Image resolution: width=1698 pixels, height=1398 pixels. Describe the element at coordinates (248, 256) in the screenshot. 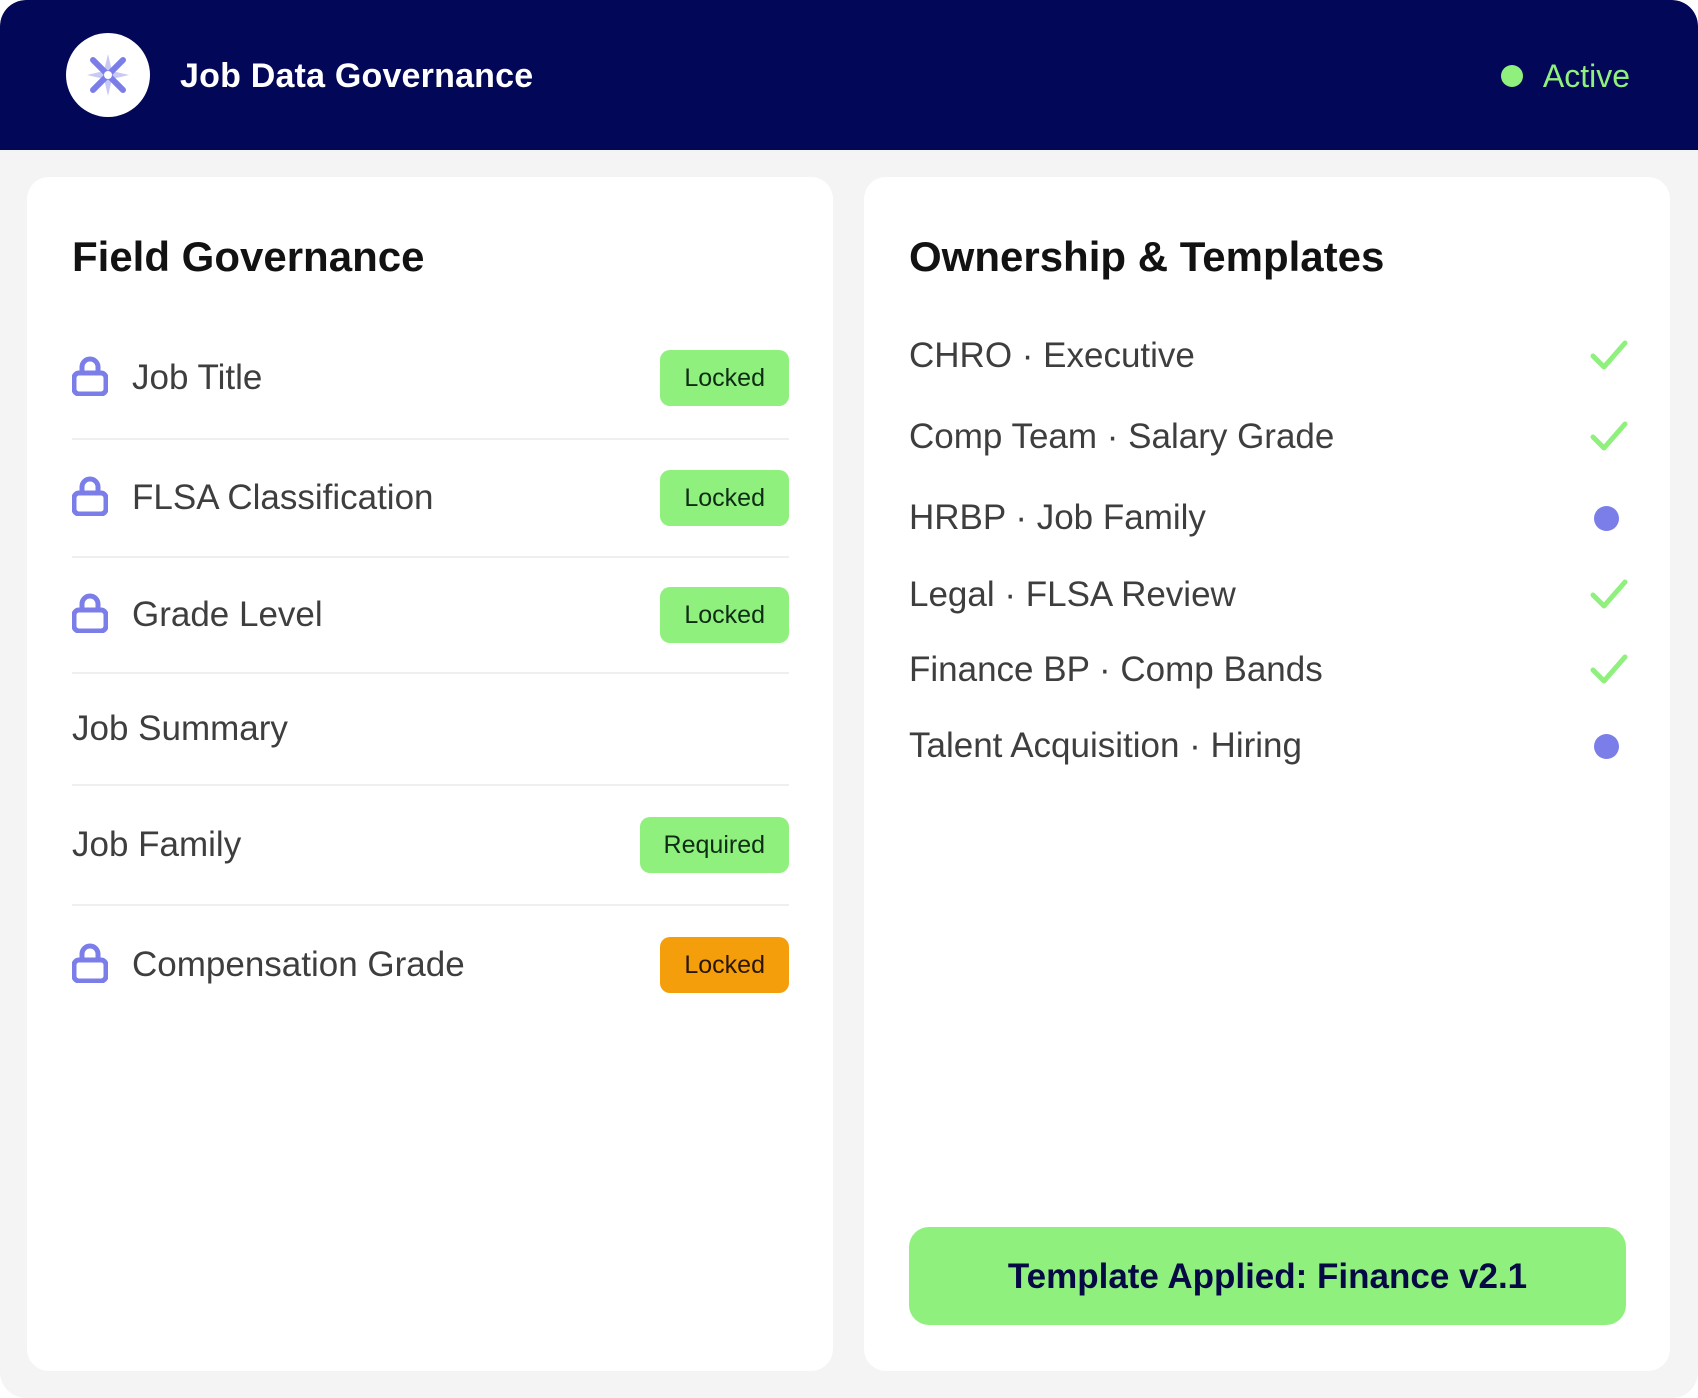

I see `panel-title: Field Governance` at that location.